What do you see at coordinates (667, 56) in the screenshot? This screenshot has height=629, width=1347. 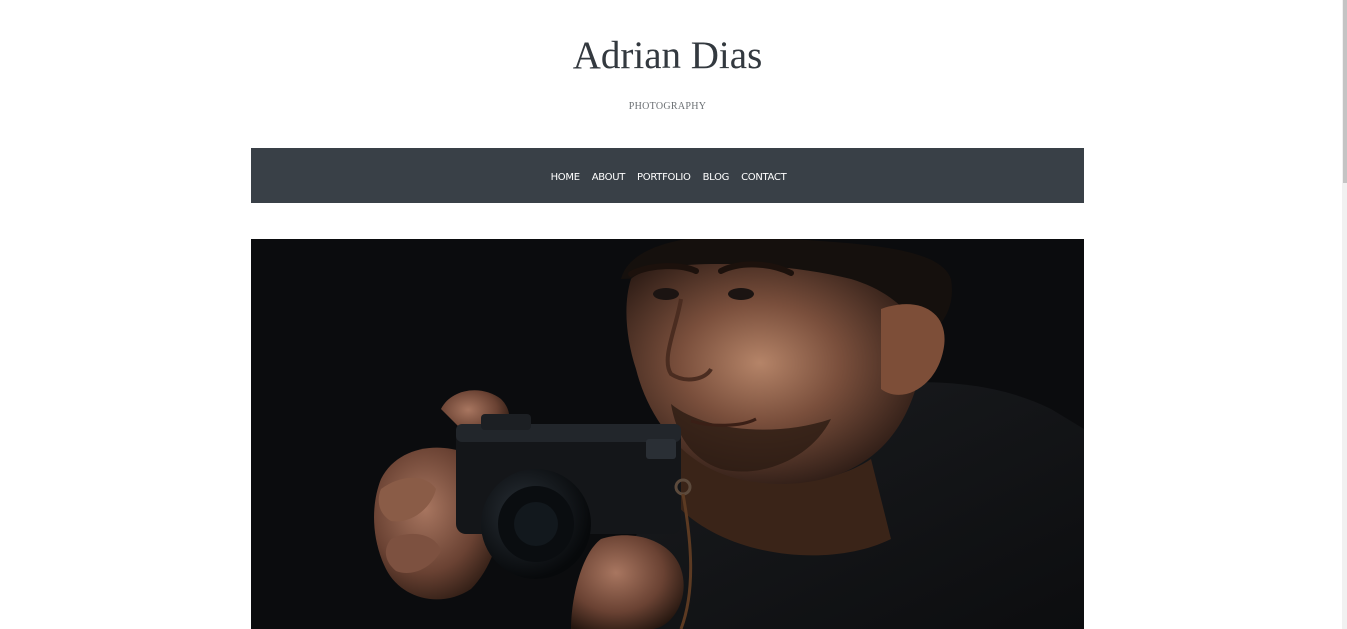 I see `site-title: Adrian Dias` at bounding box center [667, 56].